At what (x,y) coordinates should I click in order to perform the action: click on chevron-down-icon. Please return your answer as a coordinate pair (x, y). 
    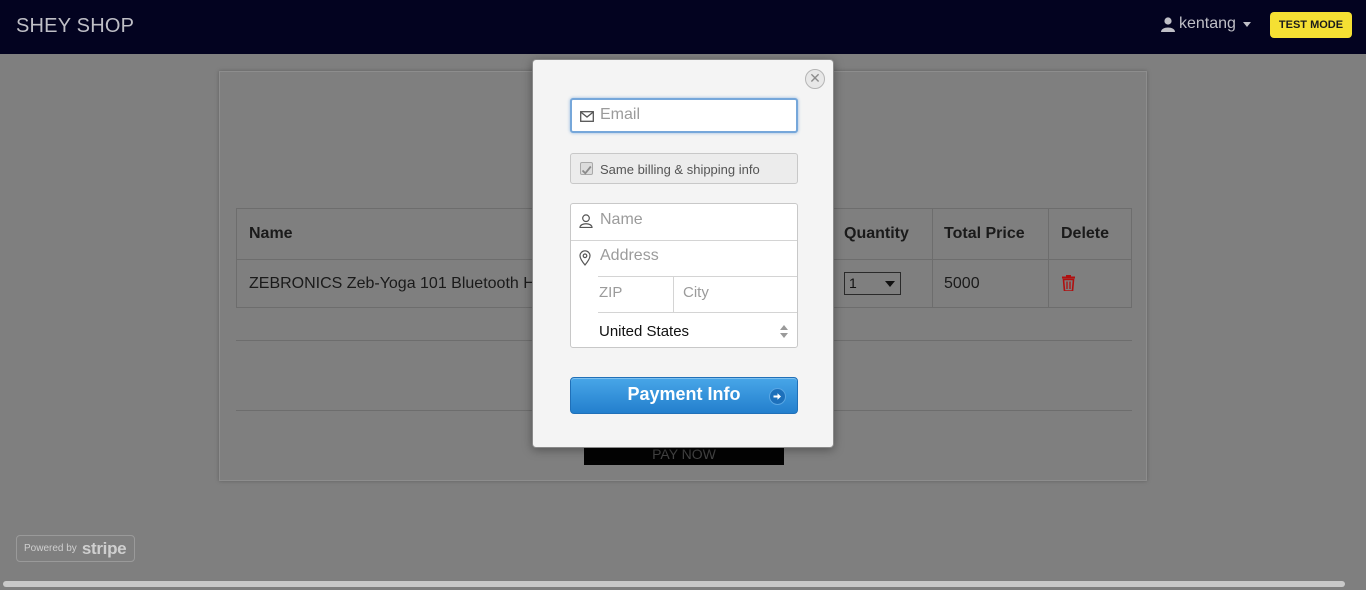
    Looking at the image, I should click on (890, 284).